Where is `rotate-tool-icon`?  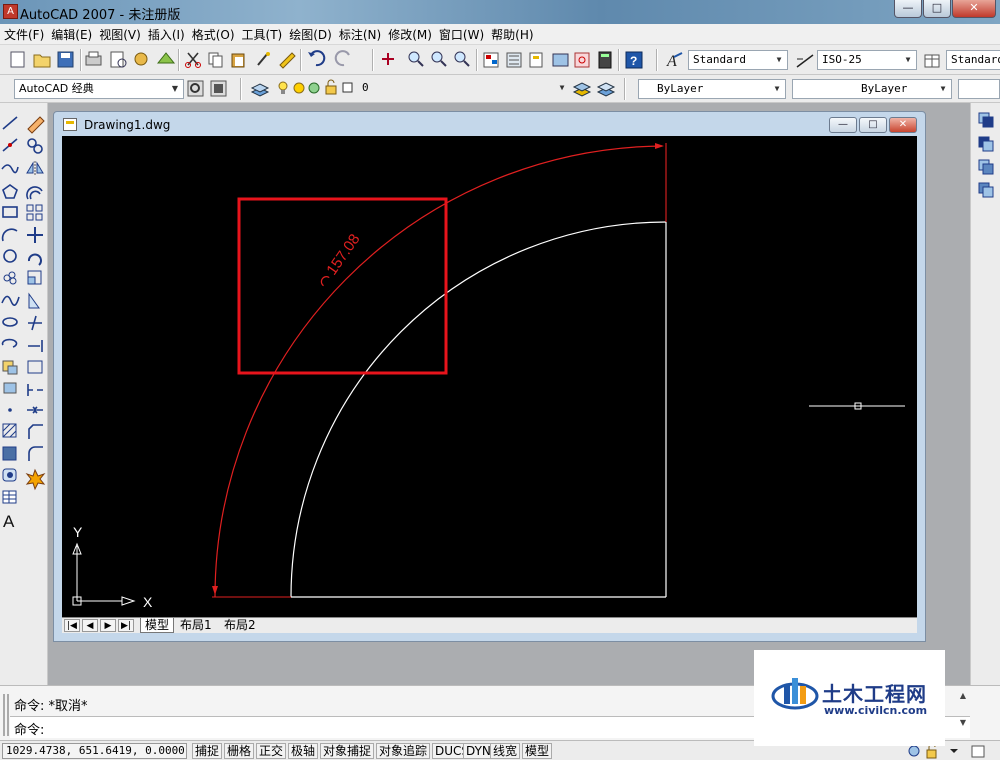
rotate-tool-icon is located at coordinates (35, 259).